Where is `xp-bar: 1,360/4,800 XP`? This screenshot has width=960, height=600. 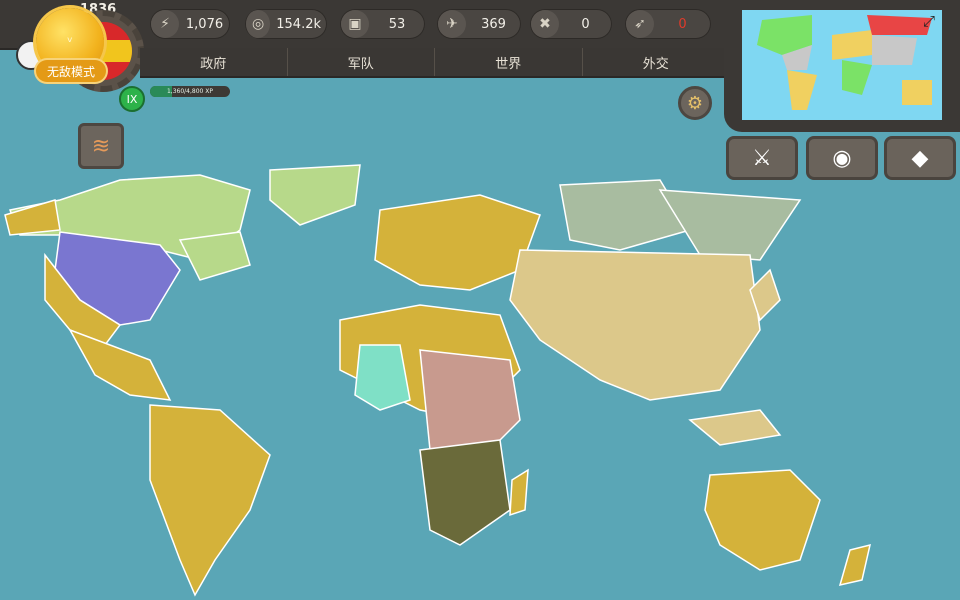
xp-bar: 1,360/4,800 XP is located at coordinates (190, 91).